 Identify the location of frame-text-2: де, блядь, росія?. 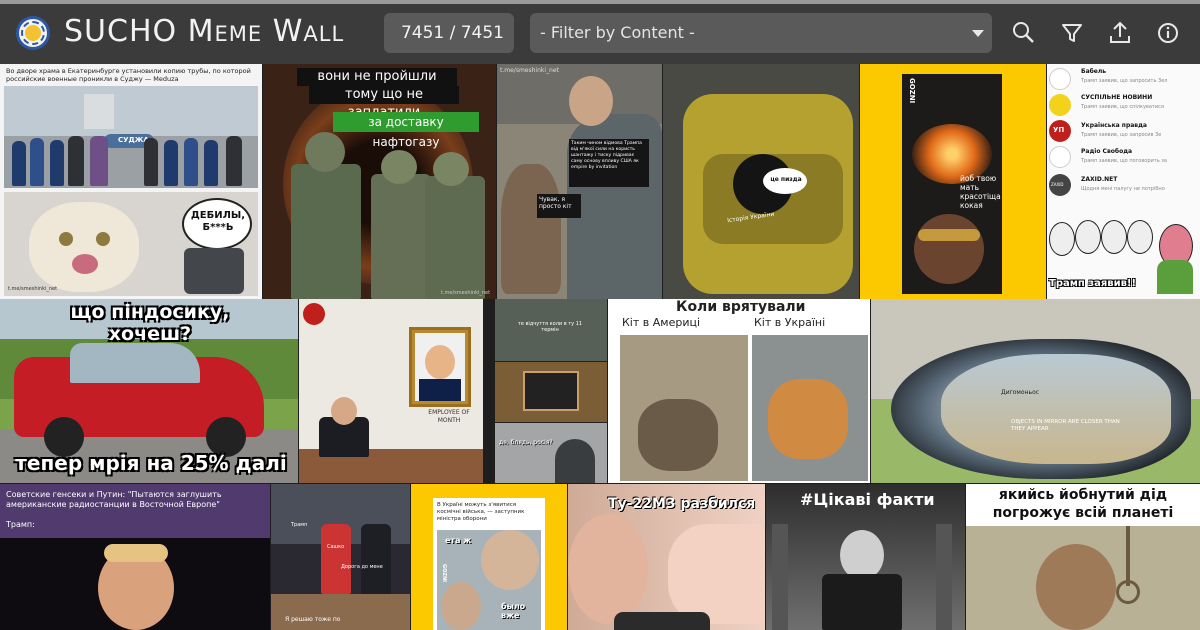
(526, 442).